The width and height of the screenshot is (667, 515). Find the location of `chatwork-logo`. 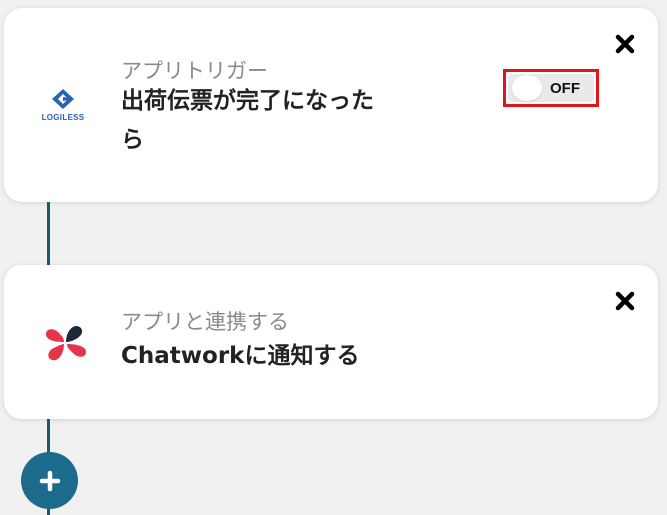

chatwork-logo is located at coordinates (66, 344).